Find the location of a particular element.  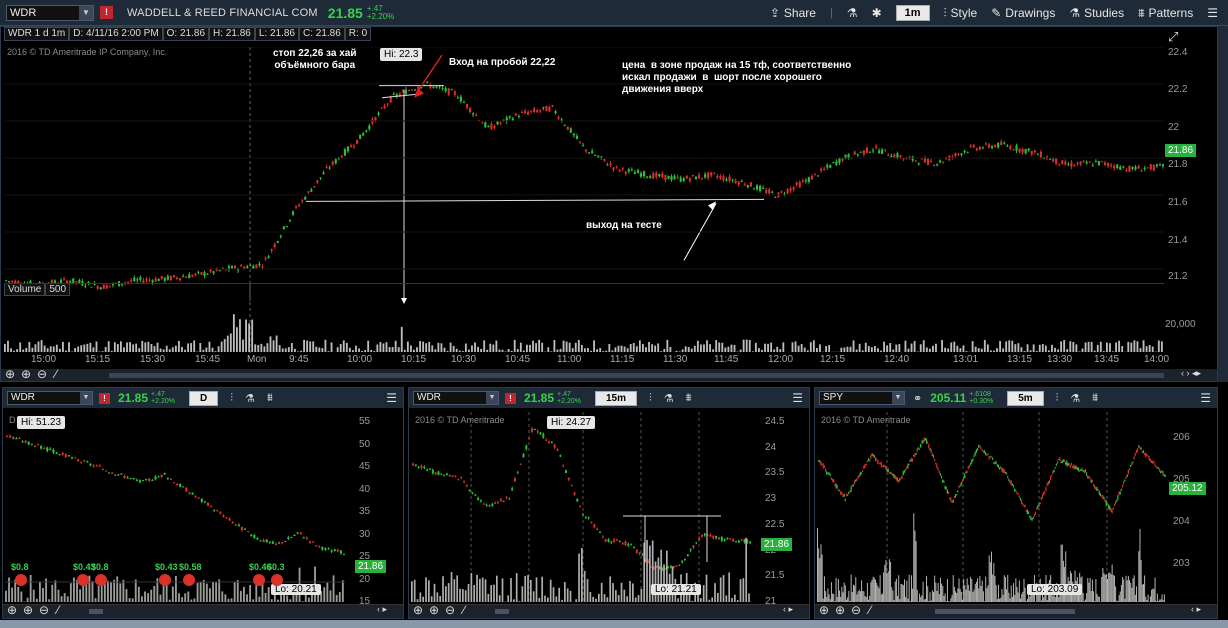

symbol-input: WDR ▼ is located at coordinates (50, 12).